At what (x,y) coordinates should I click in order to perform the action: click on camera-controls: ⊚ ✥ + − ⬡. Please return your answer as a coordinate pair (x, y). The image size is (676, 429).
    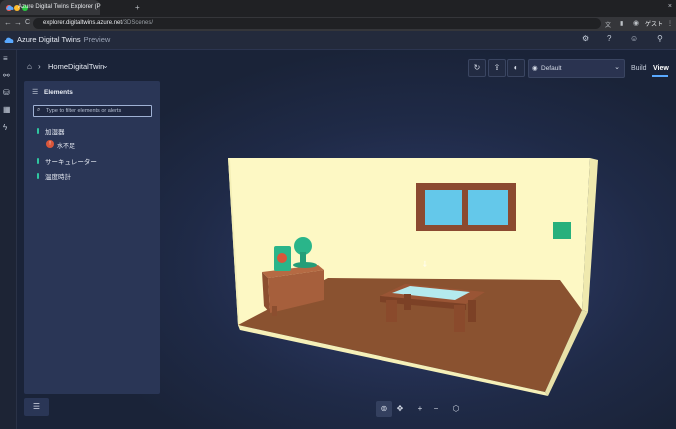
    Looking at the image, I should click on (420, 410).